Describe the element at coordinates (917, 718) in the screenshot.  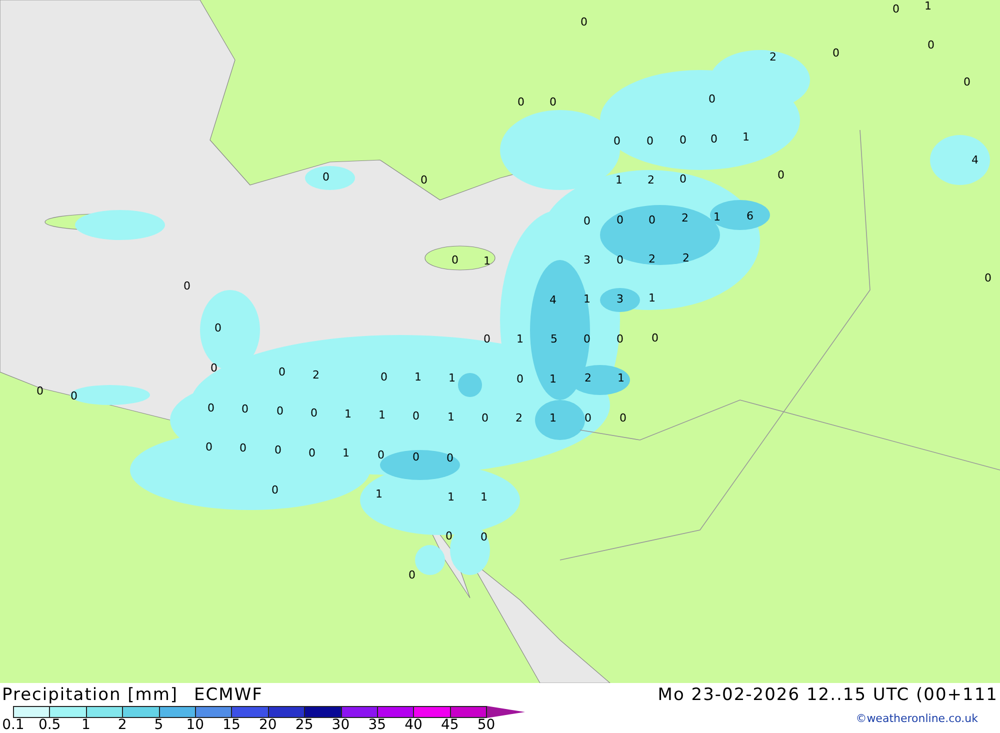
I see `credit-text: ©weatheronline.co.uk` at that location.